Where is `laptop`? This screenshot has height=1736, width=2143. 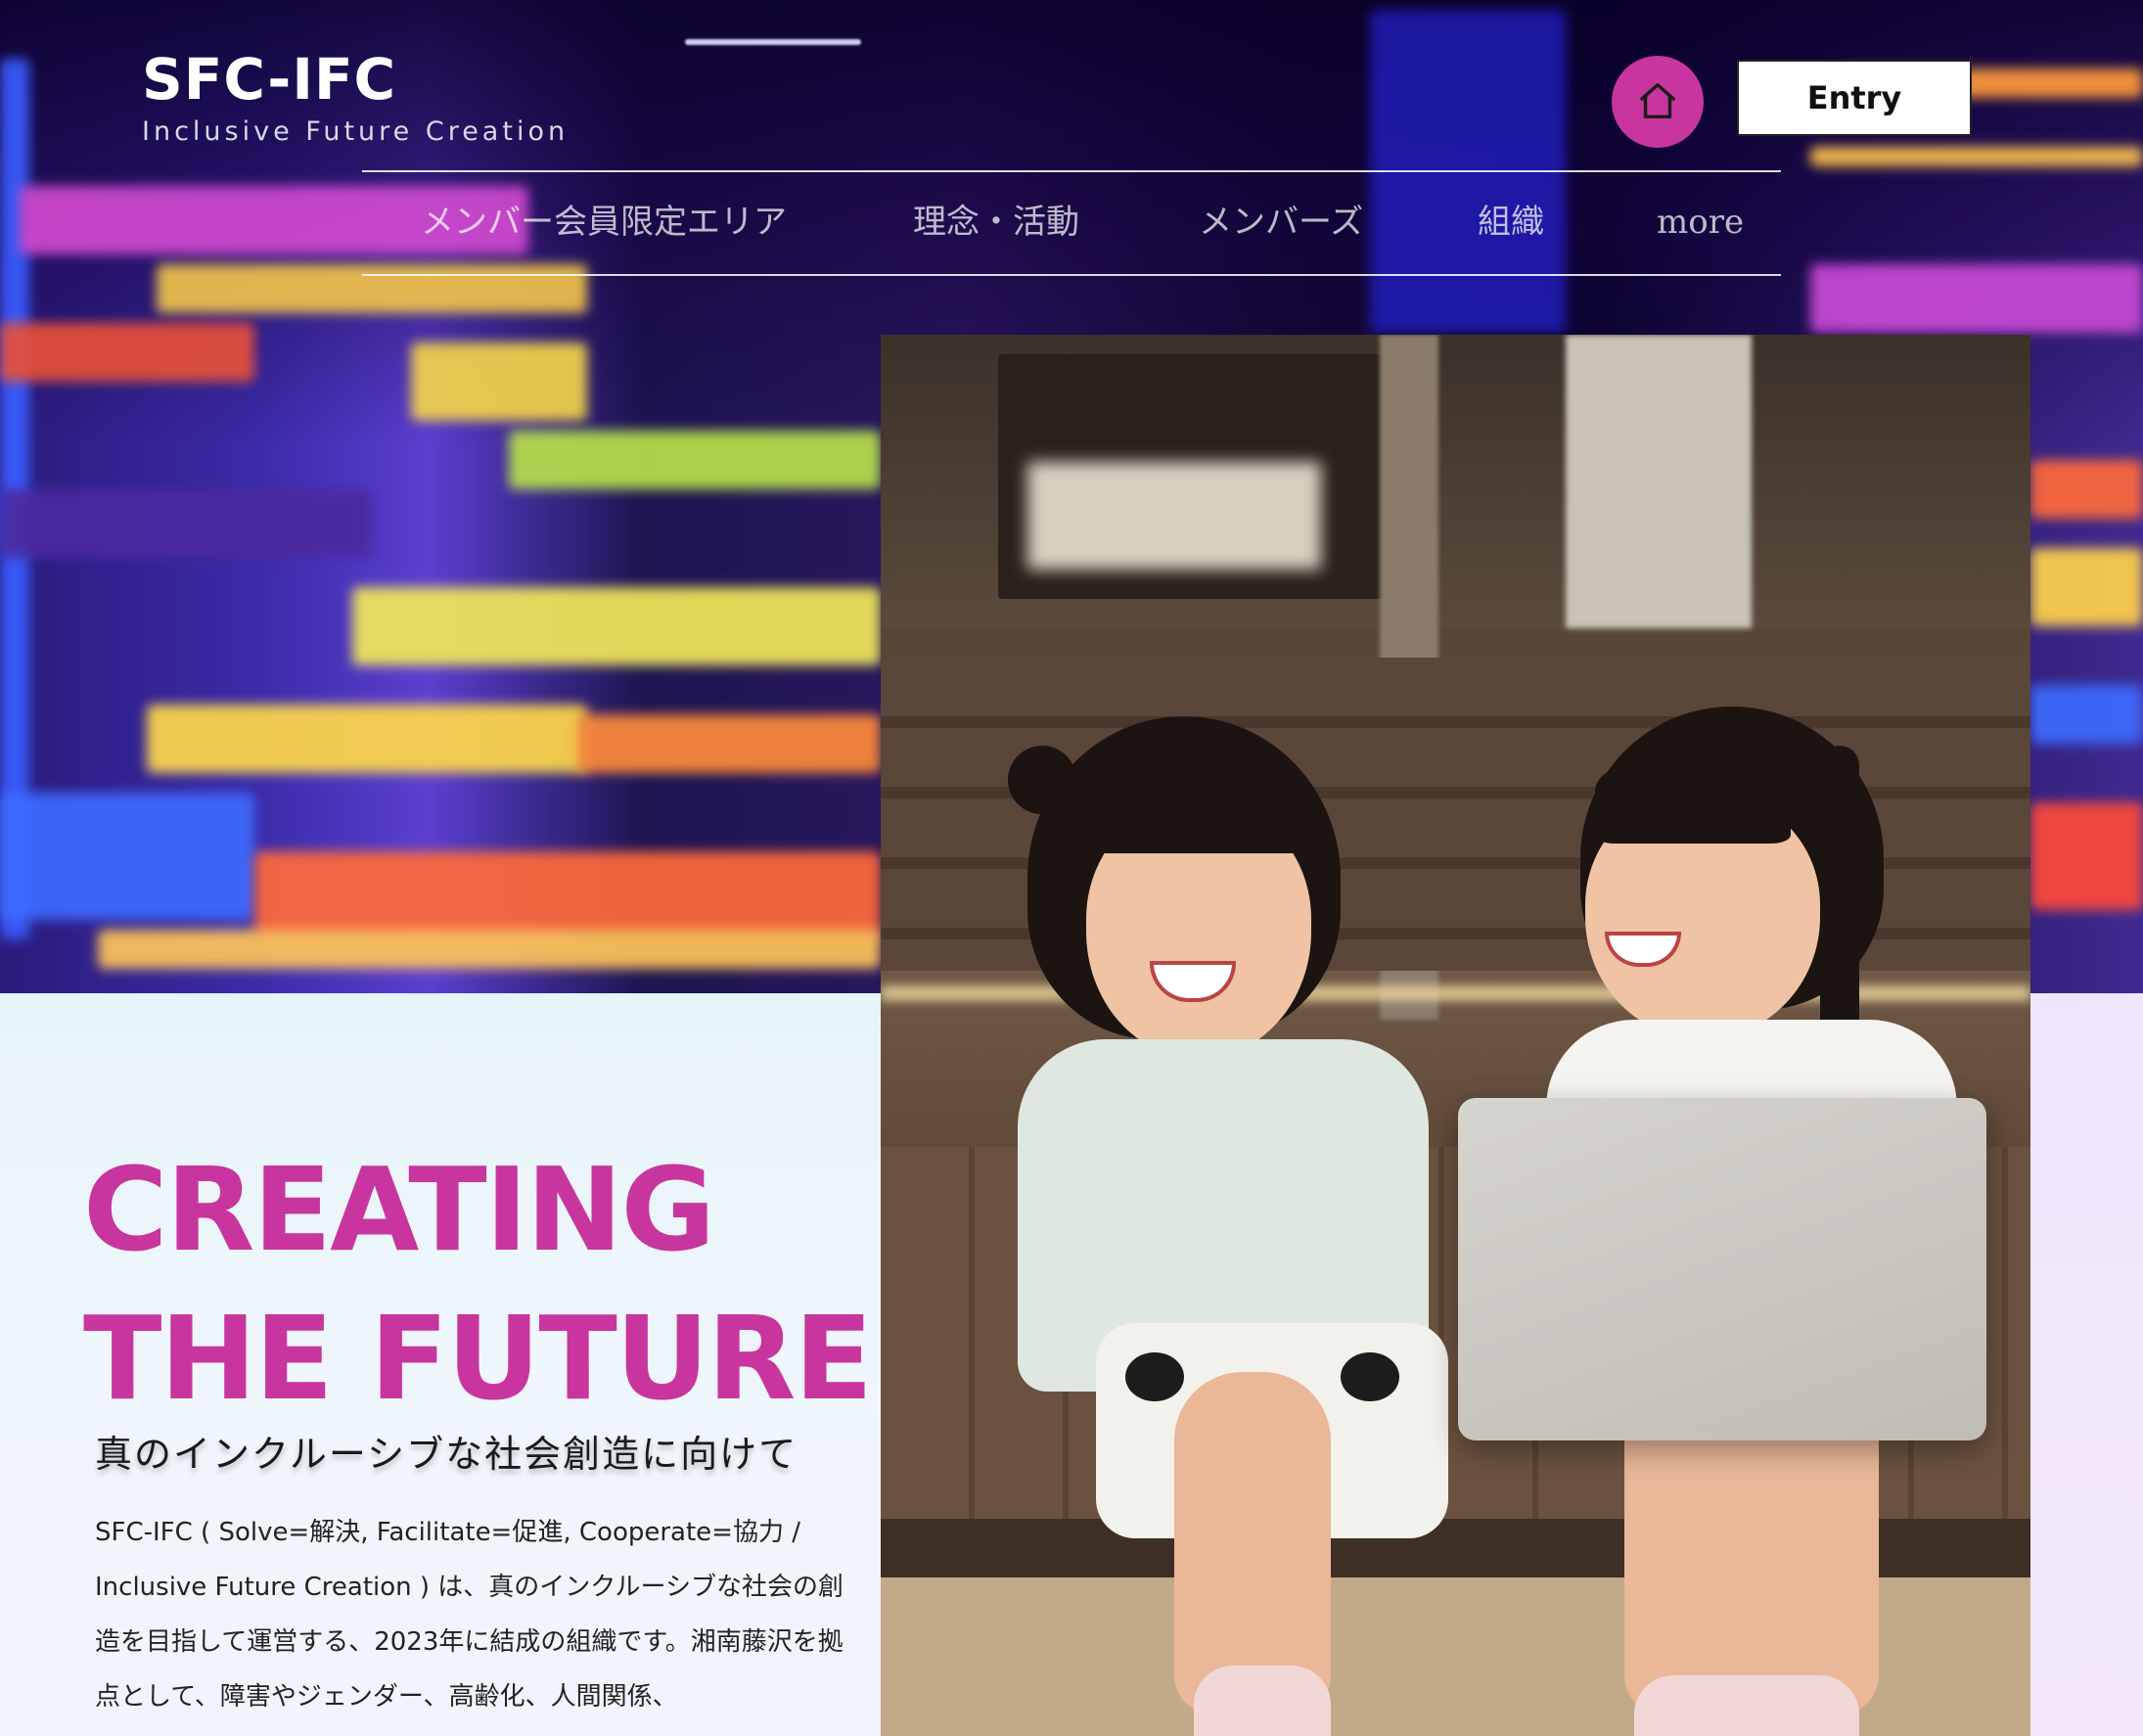 laptop is located at coordinates (1722, 1269).